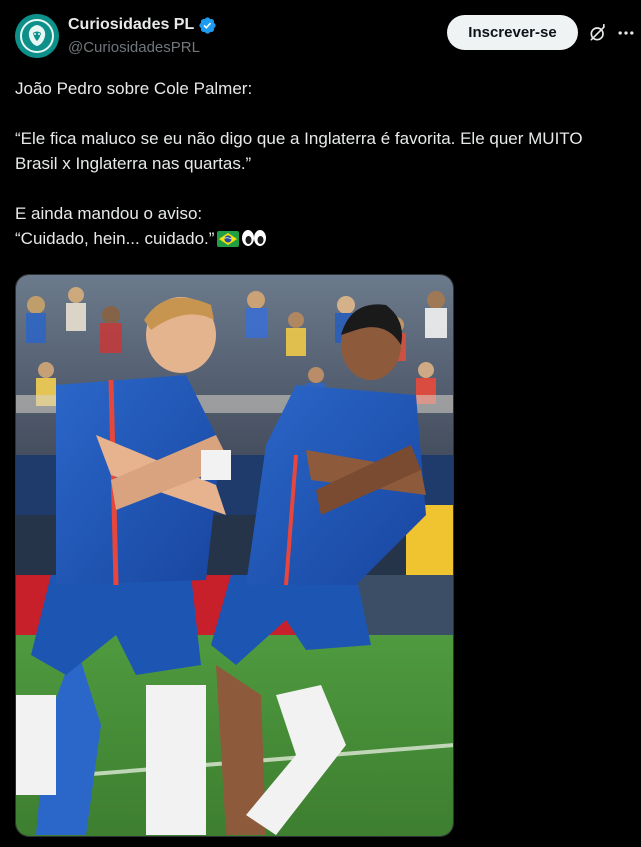  I want to click on brazil-flag-icon, so click(228, 241).